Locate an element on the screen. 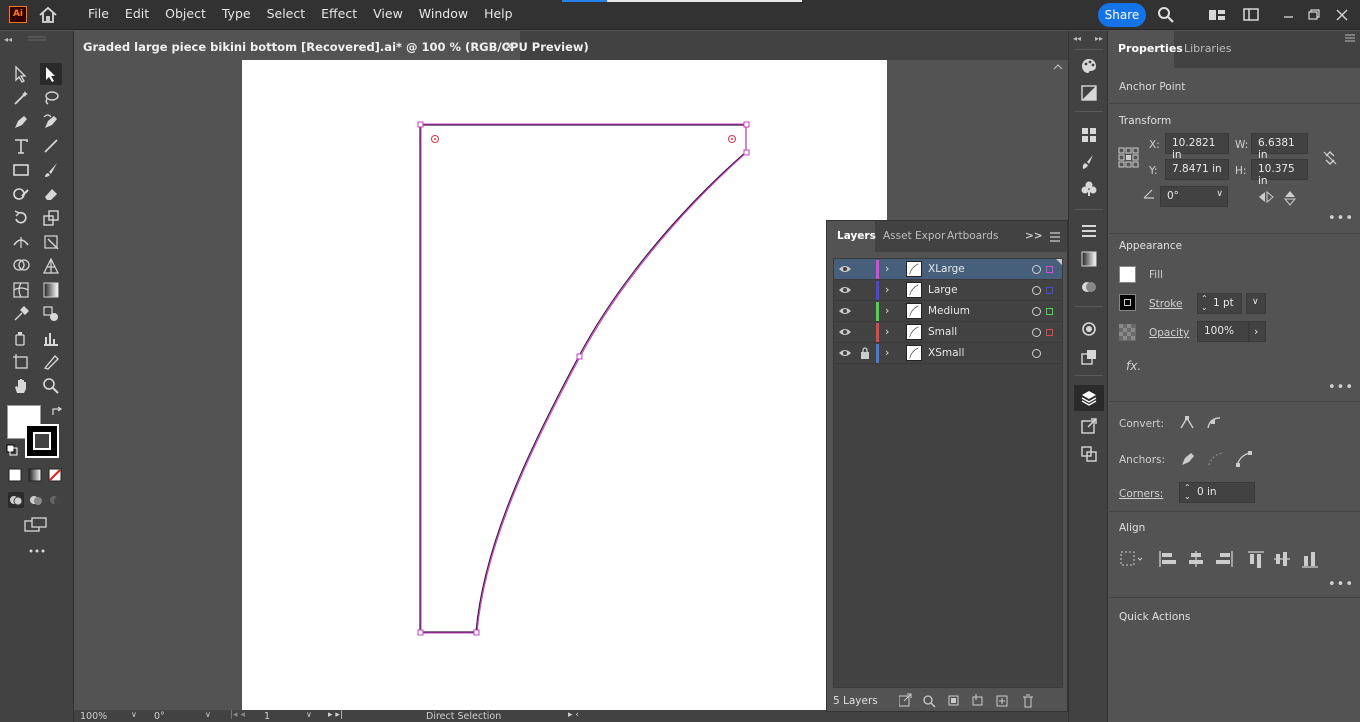 This screenshot has height=722, width=1360. tab-properties: Properties is located at coordinates (1150, 48).